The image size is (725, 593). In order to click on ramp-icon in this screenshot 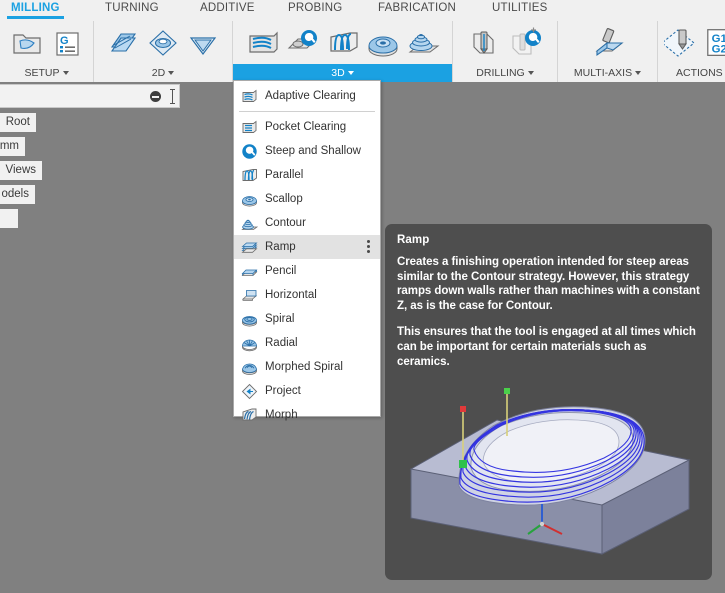, I will do `click(249, 247)`.